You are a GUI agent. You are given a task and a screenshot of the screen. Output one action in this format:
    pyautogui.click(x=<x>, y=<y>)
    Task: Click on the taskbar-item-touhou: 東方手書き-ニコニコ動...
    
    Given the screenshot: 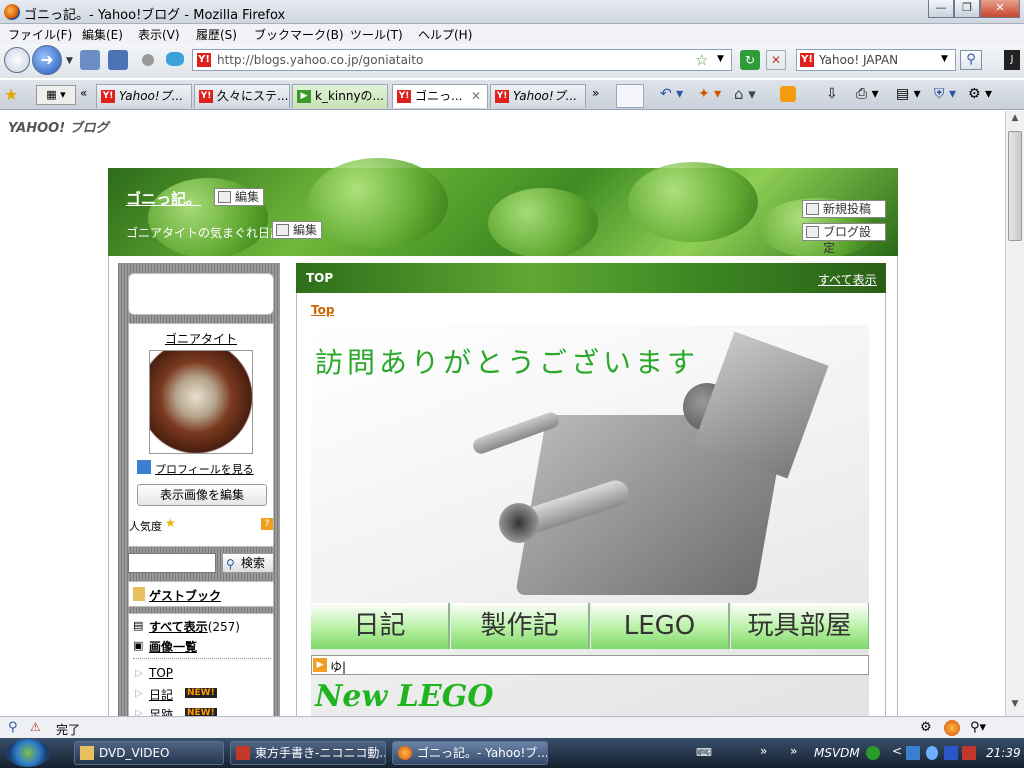 What is the action you would take?
    pyautogui.click(x=308, y=753)
    